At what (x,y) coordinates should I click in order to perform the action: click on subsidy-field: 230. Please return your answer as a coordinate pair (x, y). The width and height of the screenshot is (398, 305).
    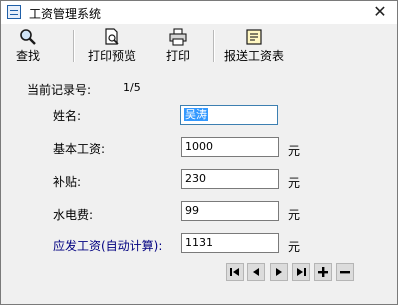
    Looking at the image, I should click on (230, 179).